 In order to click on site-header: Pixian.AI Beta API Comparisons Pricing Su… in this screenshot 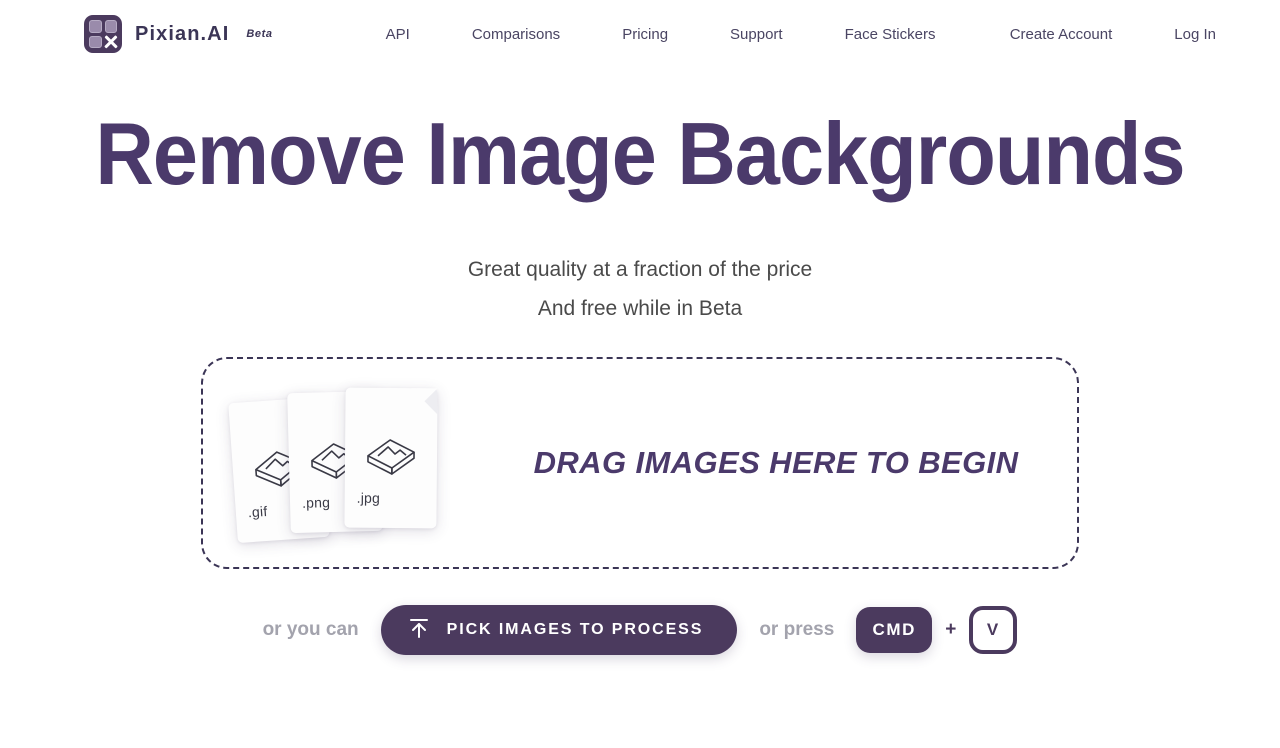, I will do `click(640, 34)`.